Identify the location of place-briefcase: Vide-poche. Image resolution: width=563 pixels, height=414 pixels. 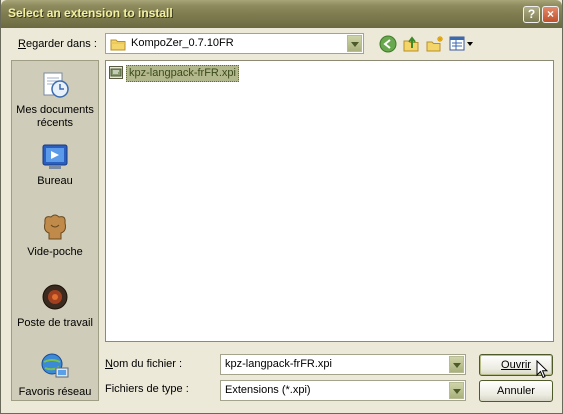
(55, 235).